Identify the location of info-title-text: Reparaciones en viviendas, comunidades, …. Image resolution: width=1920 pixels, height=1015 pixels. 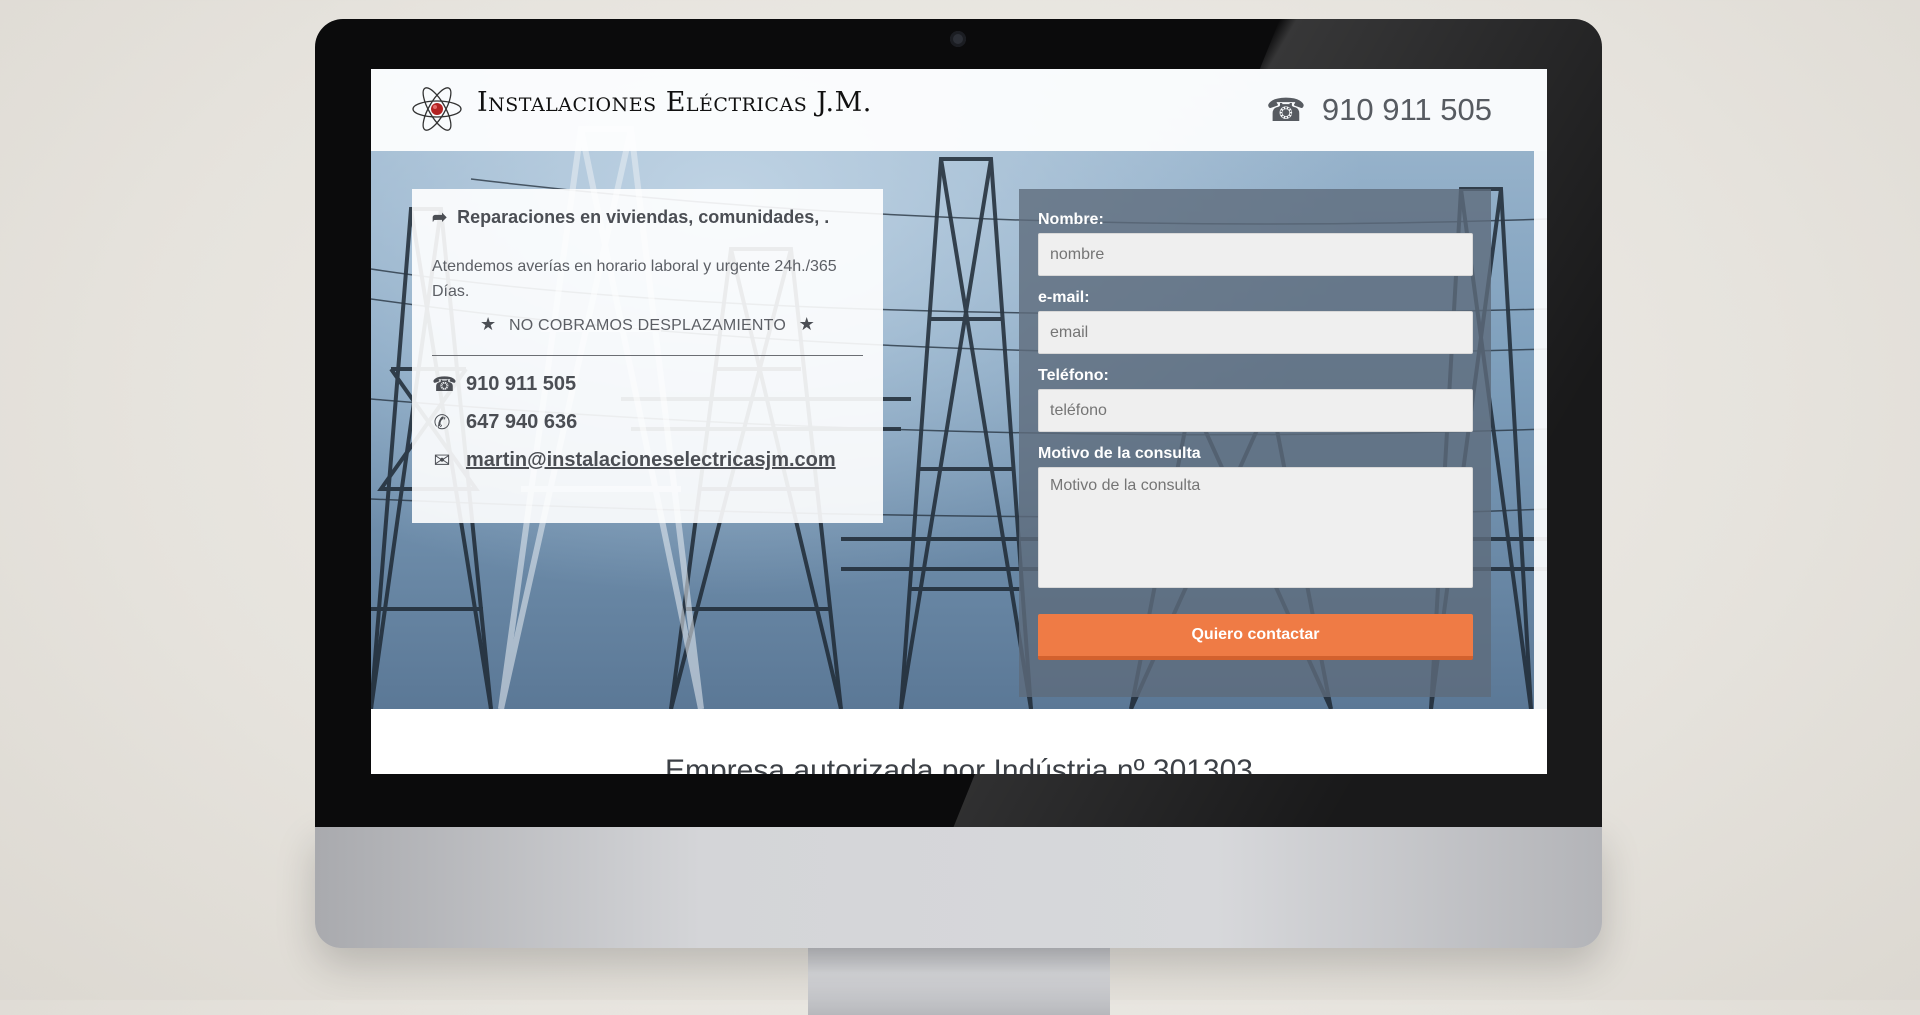
(643, 217).